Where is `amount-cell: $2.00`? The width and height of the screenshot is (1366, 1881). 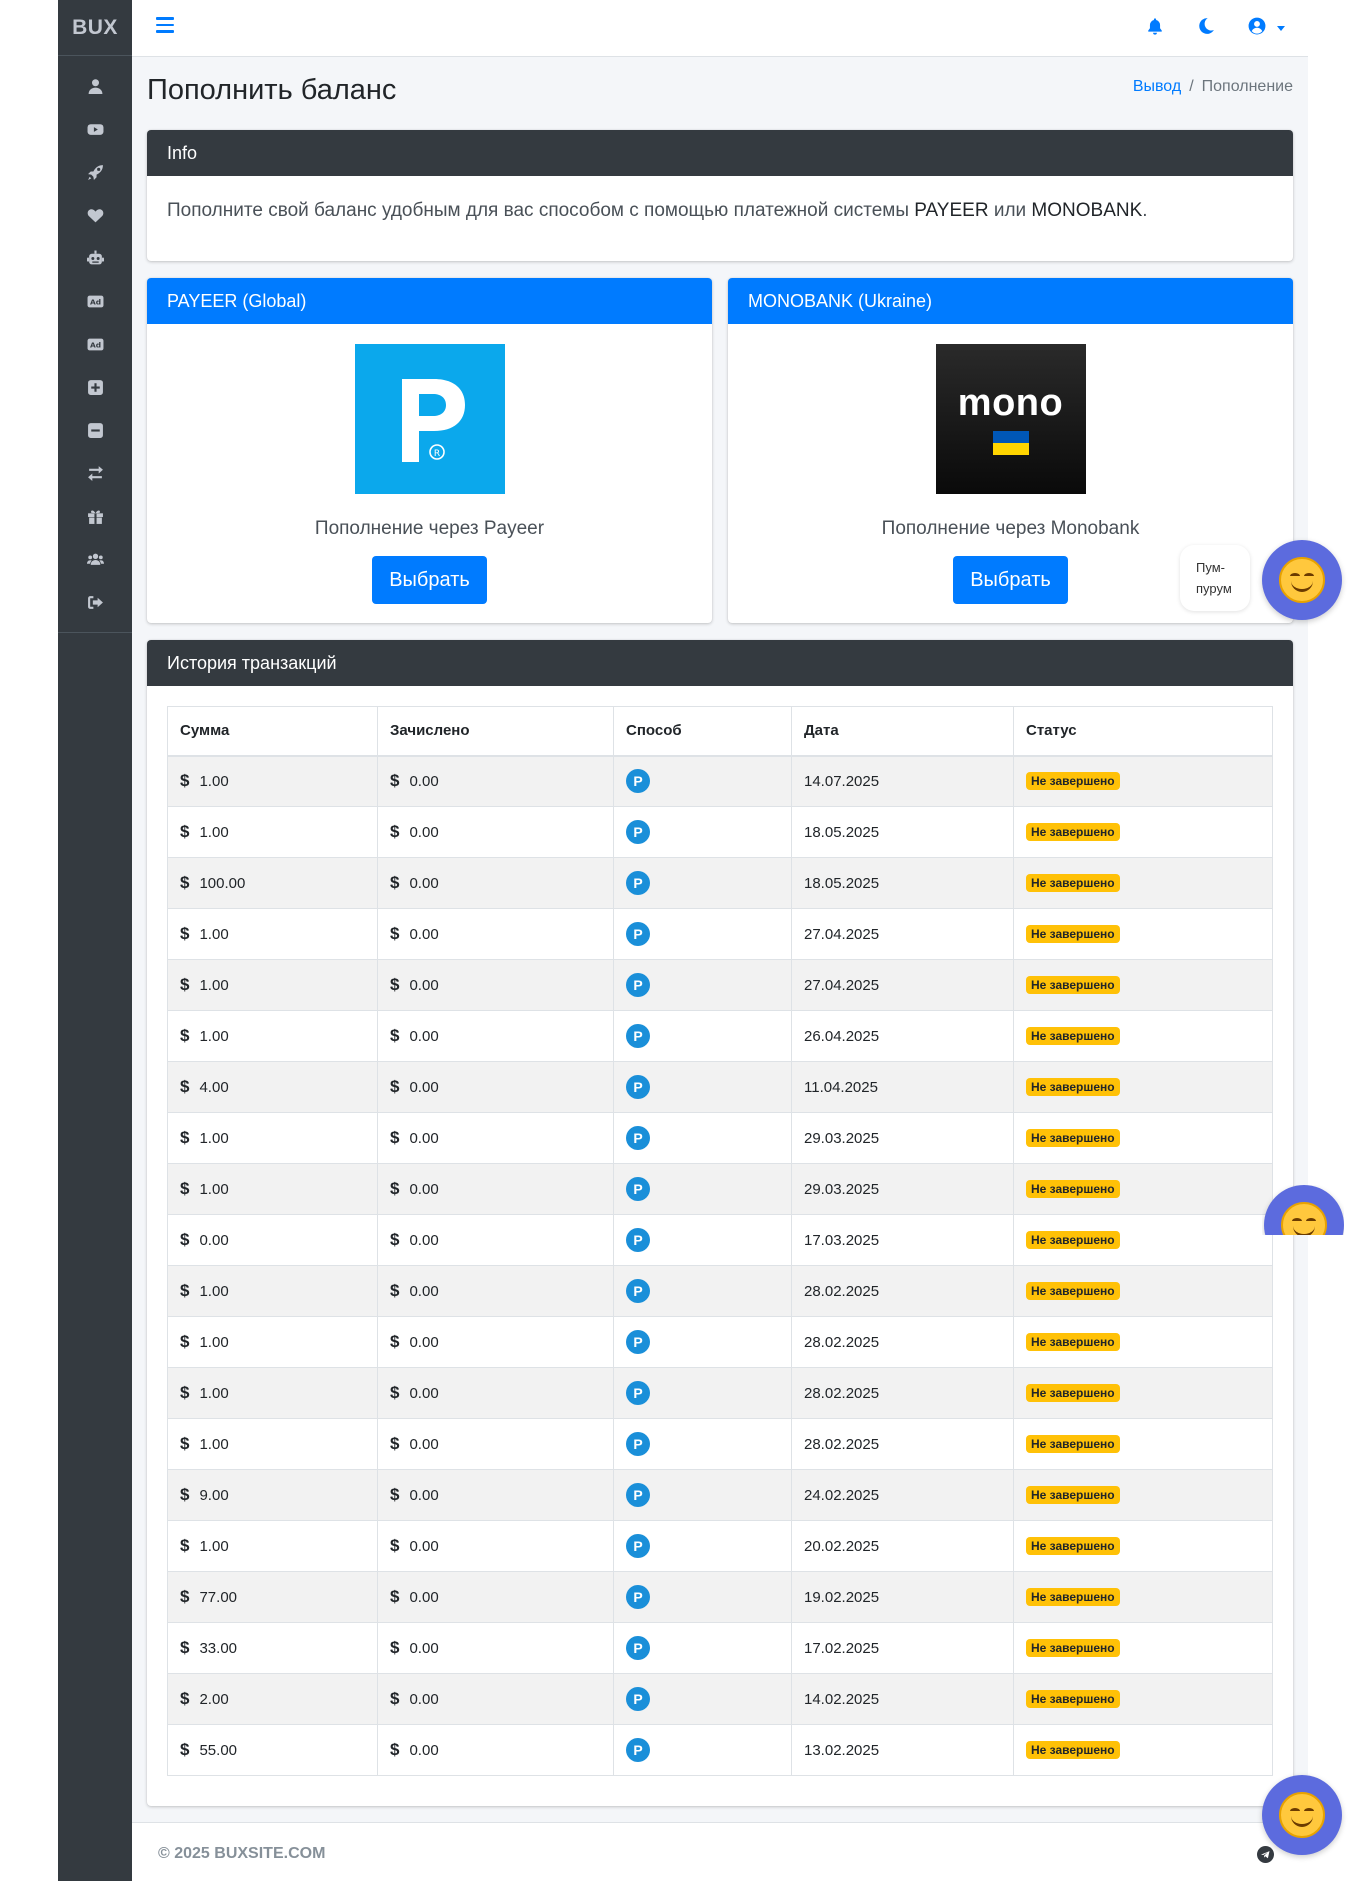
amount-cell: $2.00 is located at coordinates (272, 1699).